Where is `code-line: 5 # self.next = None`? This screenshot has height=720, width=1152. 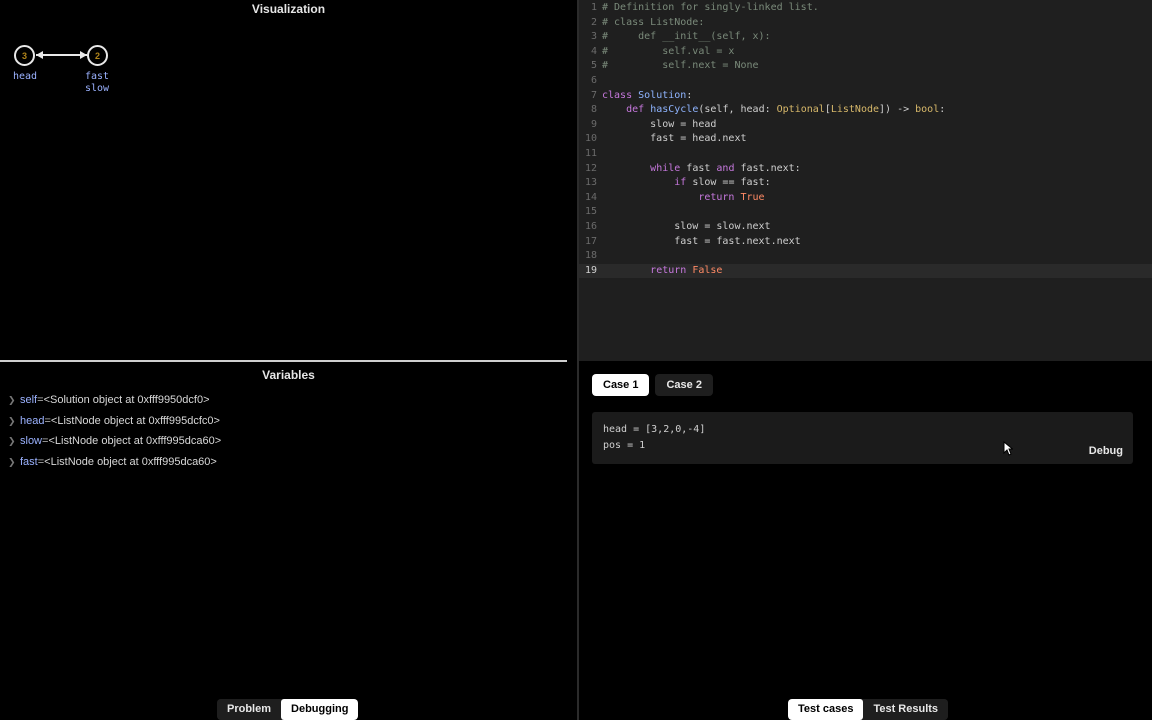
code-line: 5 # self.next = None is located at coordinates (865, 66).